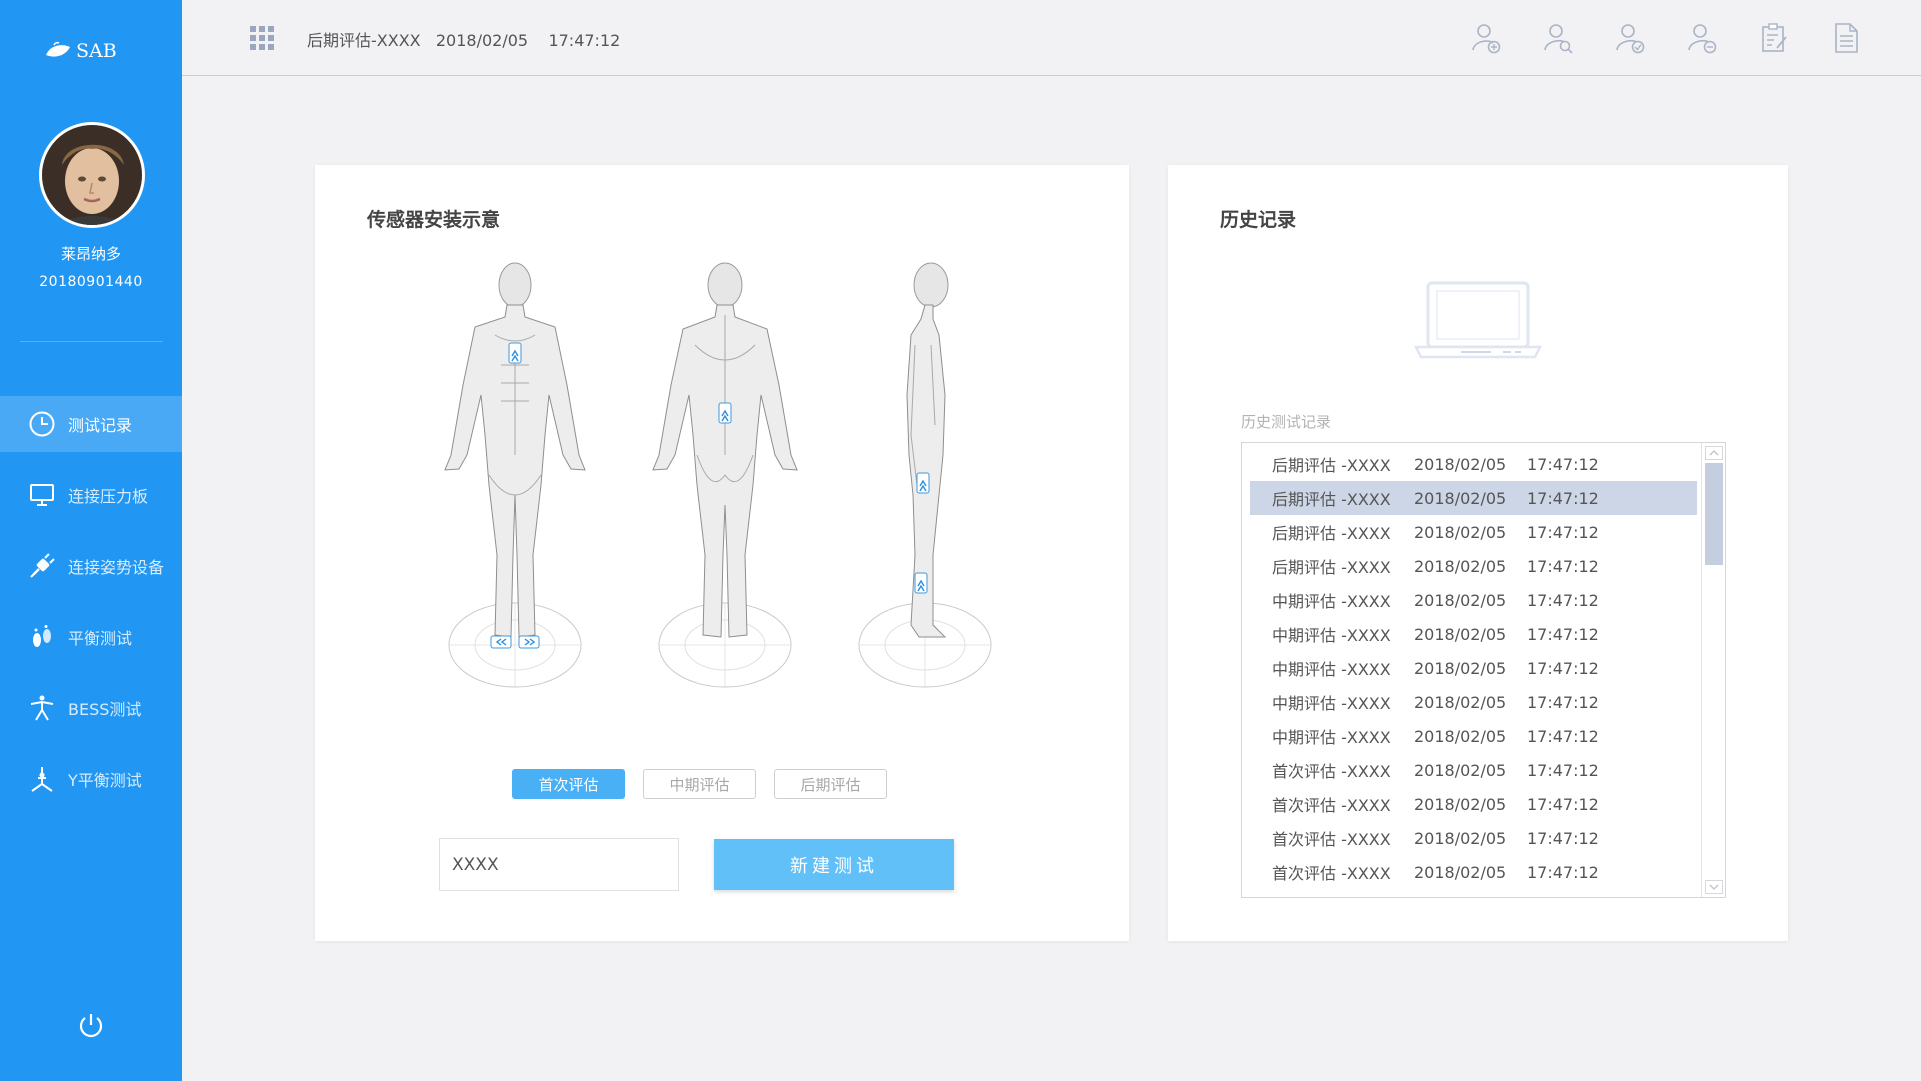 The height and width of the screenshot is (1081, 1921). I want to click on sidebar-nav: 测试记录 连接压力板 连接姿势设备 平衡测试 BESS测试 Y平衡测试, so click(91, 609).